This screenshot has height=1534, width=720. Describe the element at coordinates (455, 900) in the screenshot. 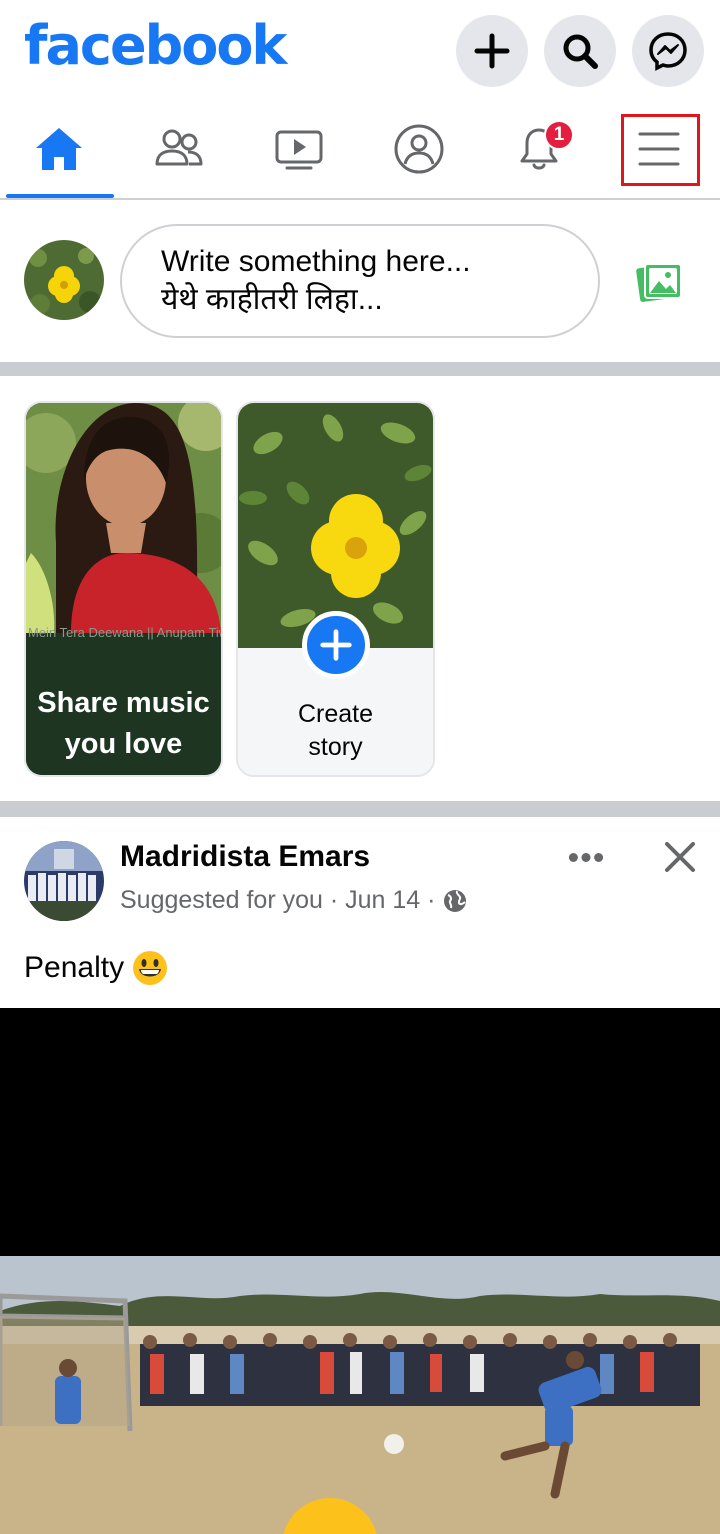

I see `globe-icon` at that location.